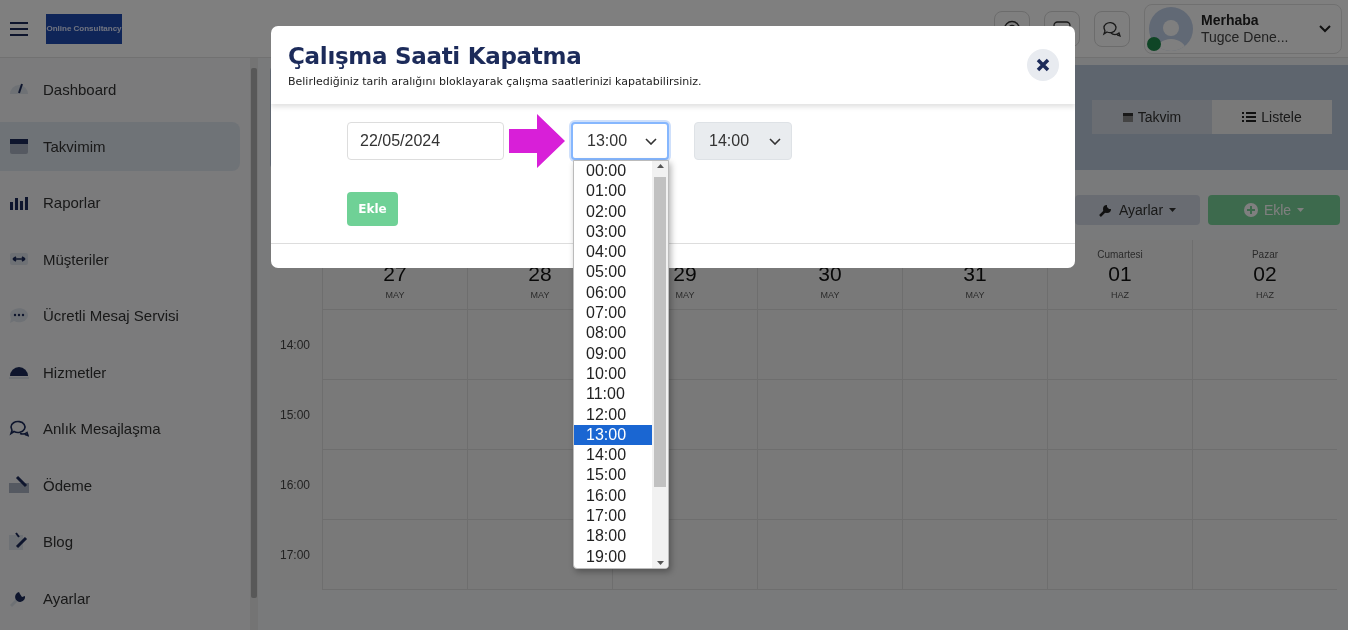  What do you see at coordinates (120, 203) in the screenshot?
I see `sidebar-item: Raporlar` at bounding box center [120, 203].